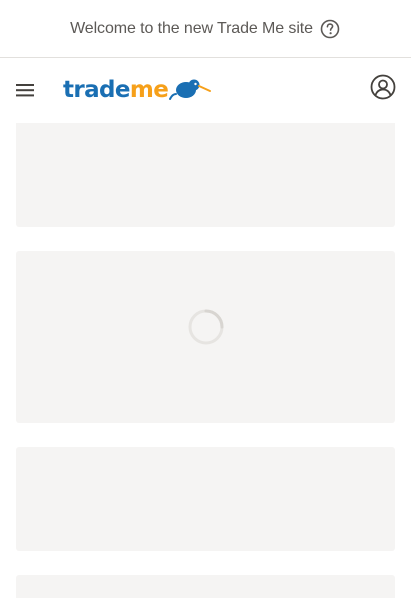 This screenshot has height=598, width=411. I want to click on welcome-banner-text: Welcome to the new Trade Me site, so click(191, 28).